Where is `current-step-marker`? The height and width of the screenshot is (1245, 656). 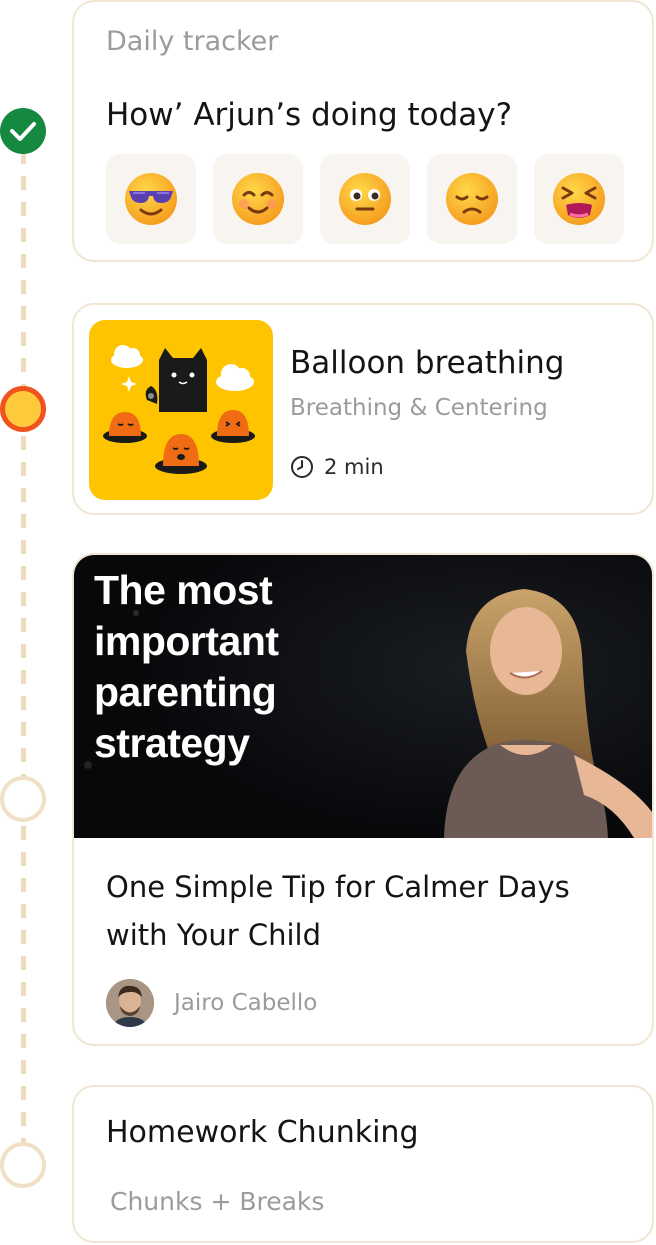 current-step-marker is located at coordinates (23, 409).